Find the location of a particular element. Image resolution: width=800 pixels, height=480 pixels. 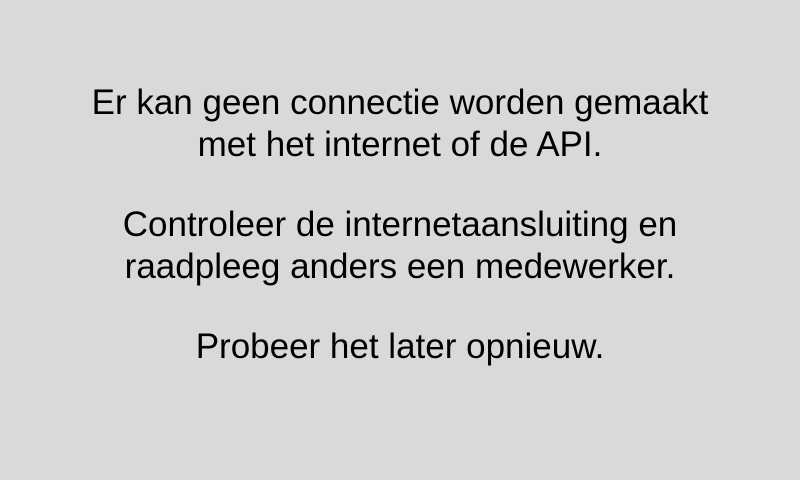

retry-line-1: Probeer het later opnieuw. is located at coordinates (400, 346).